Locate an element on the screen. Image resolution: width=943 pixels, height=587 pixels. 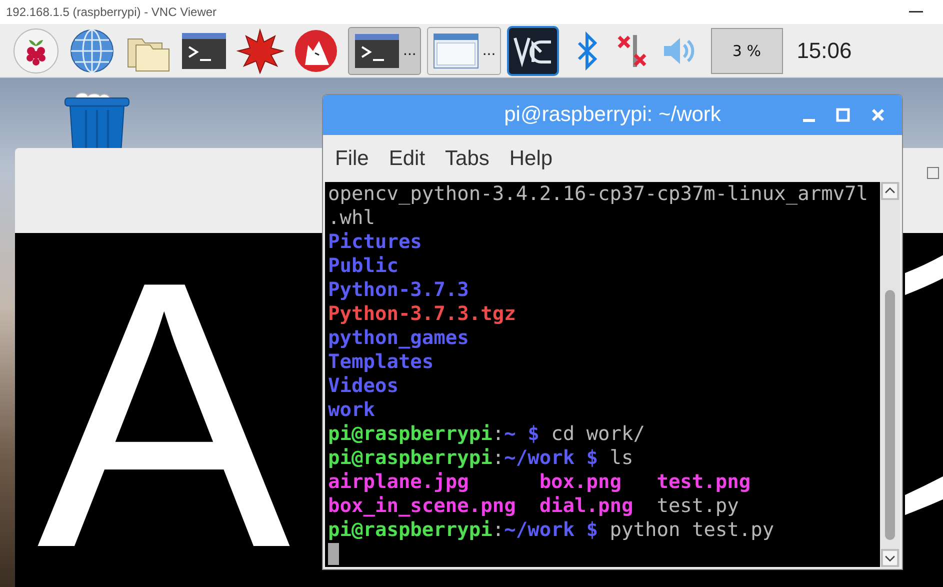
file-name: box.png is located at coordinates (580, 481).